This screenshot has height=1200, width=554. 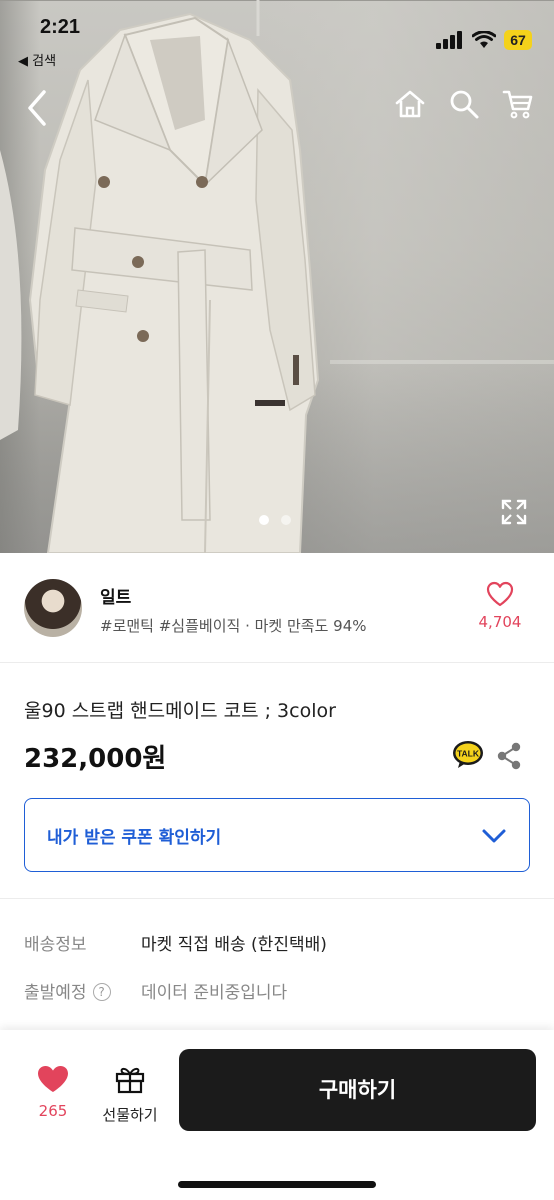 I want to click on battery-indicator: 67, so click(x=518, y=40).